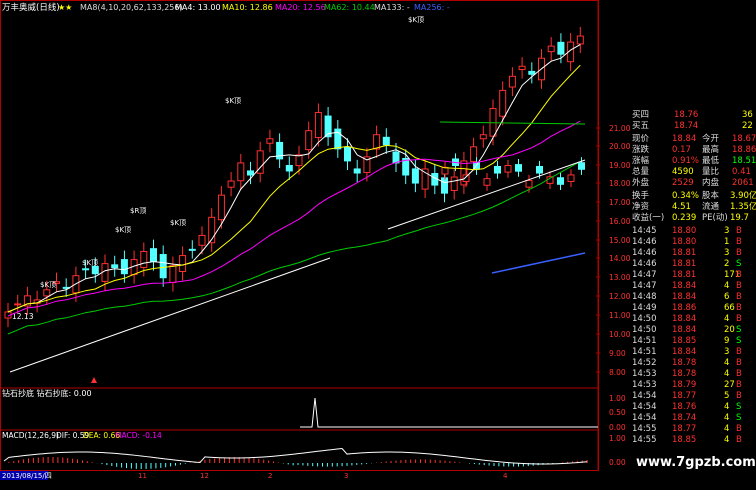  Describe the element at coordinates (729, 330) in the screenshot. I see `tick-row-cell: 20` at that location.